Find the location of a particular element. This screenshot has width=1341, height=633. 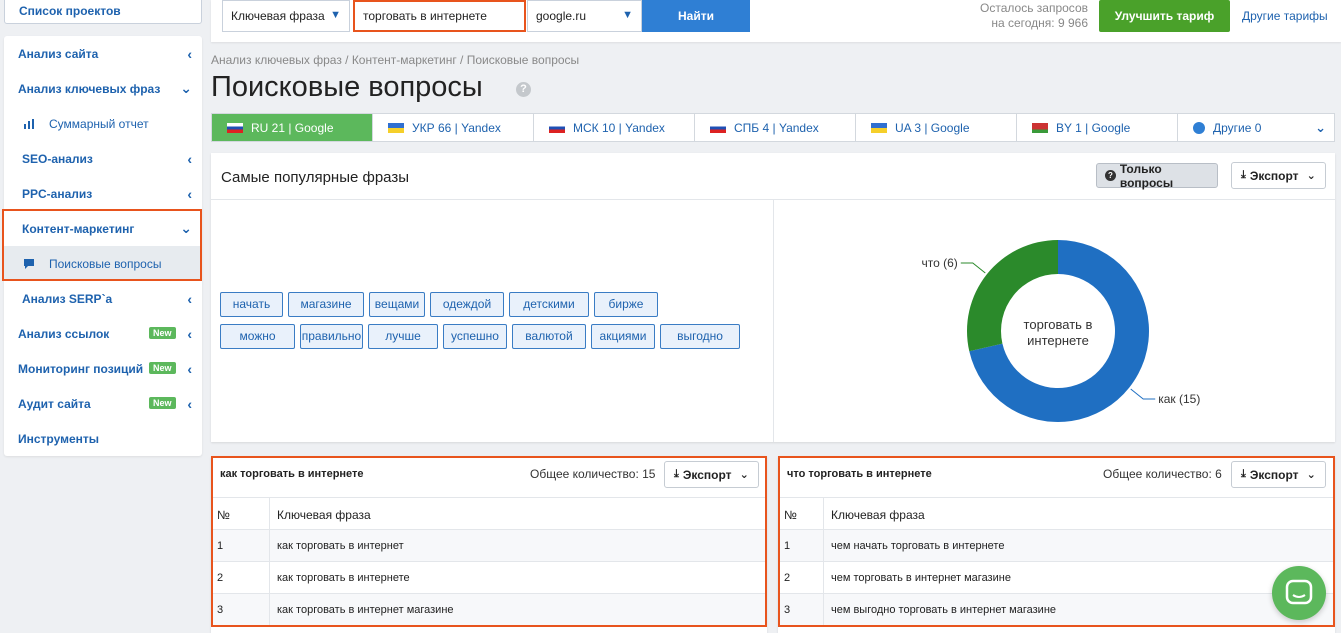

tab-ukr-yandex: УКР 66 | Yandex is located at coordinates (453, 127).